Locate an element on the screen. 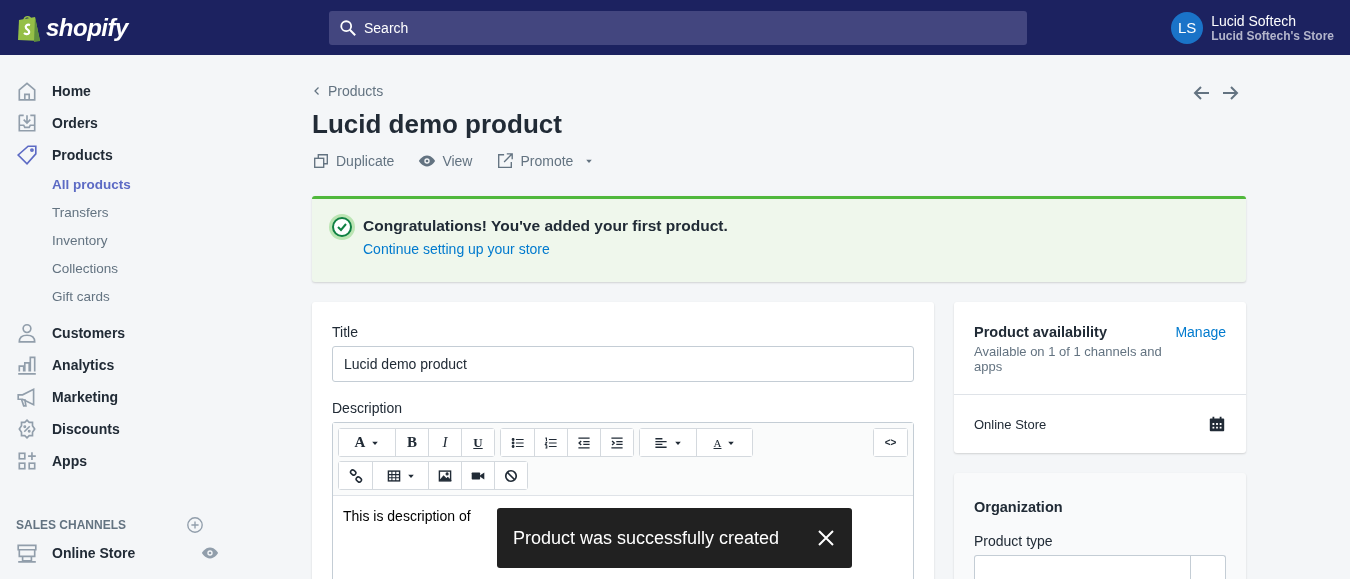 This screenshot has width=1350, height=579. action-button: Duplicate is located at coordinates (353, 161).